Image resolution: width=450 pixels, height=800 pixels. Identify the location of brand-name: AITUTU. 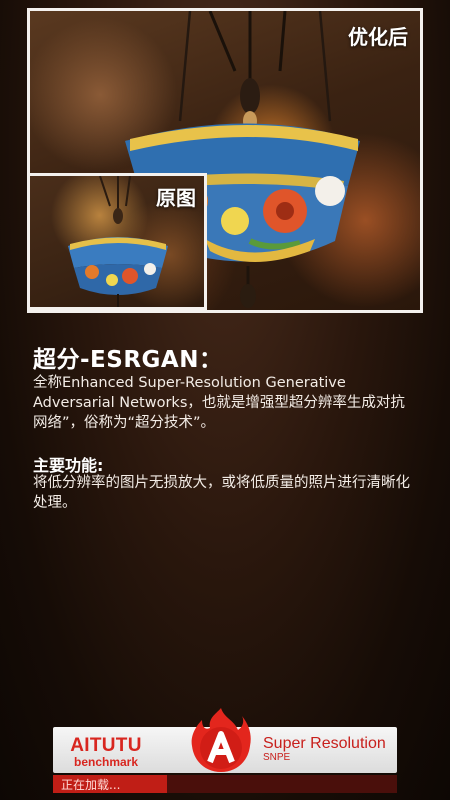
(106, 745).